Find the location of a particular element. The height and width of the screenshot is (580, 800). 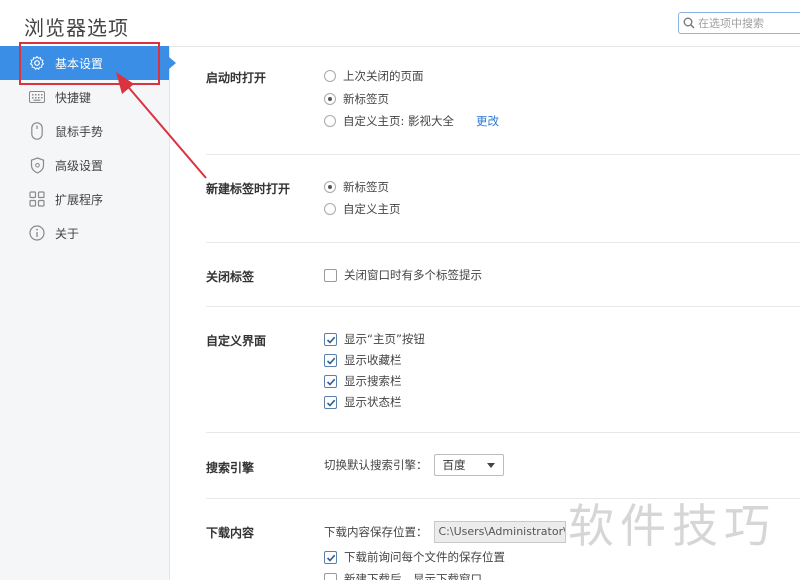

startup-option-custom-home: 自定义主页: 影视大全 更改 is located at coordinates (411, 121).